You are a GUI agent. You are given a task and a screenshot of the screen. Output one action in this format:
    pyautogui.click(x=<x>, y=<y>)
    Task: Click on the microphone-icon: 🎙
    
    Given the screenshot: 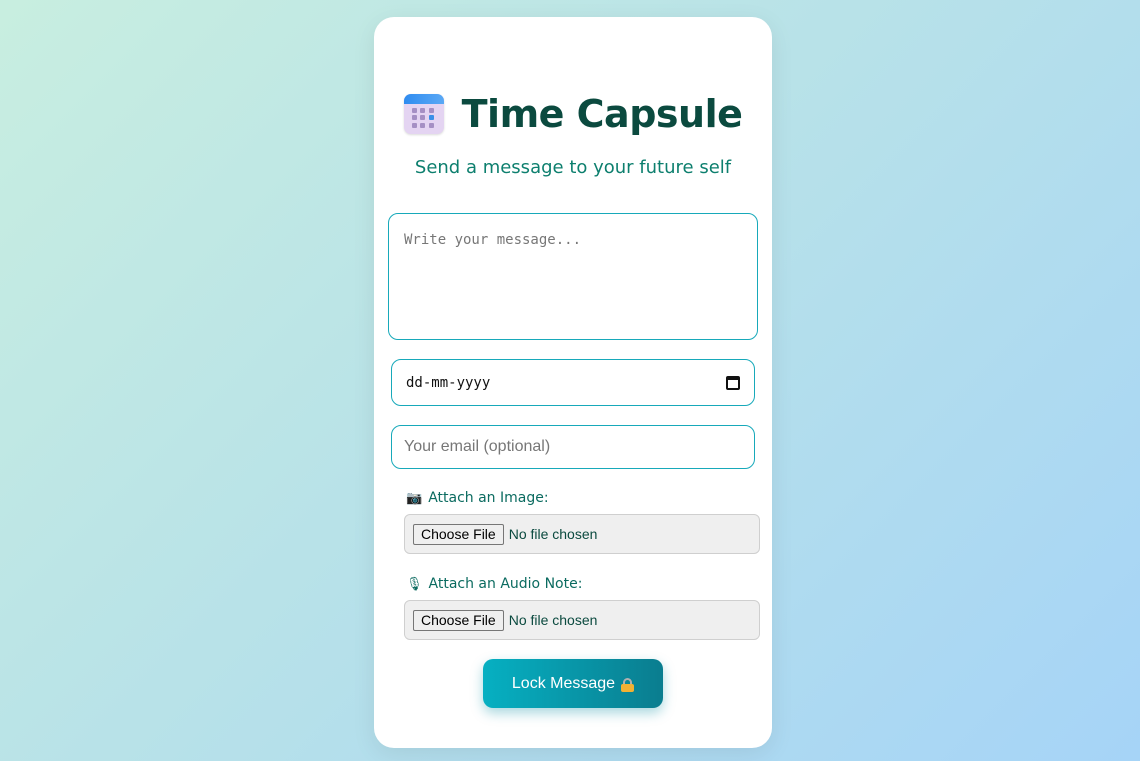 What is the action you would take?
    pyautogui.click(x=414, y=584)
    